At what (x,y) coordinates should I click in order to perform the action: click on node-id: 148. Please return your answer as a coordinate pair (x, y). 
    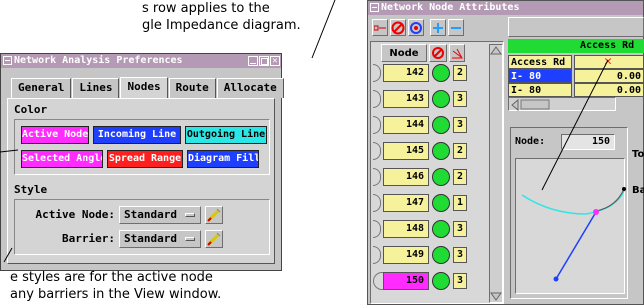
    Looking at the image, I should click on (406, 229).